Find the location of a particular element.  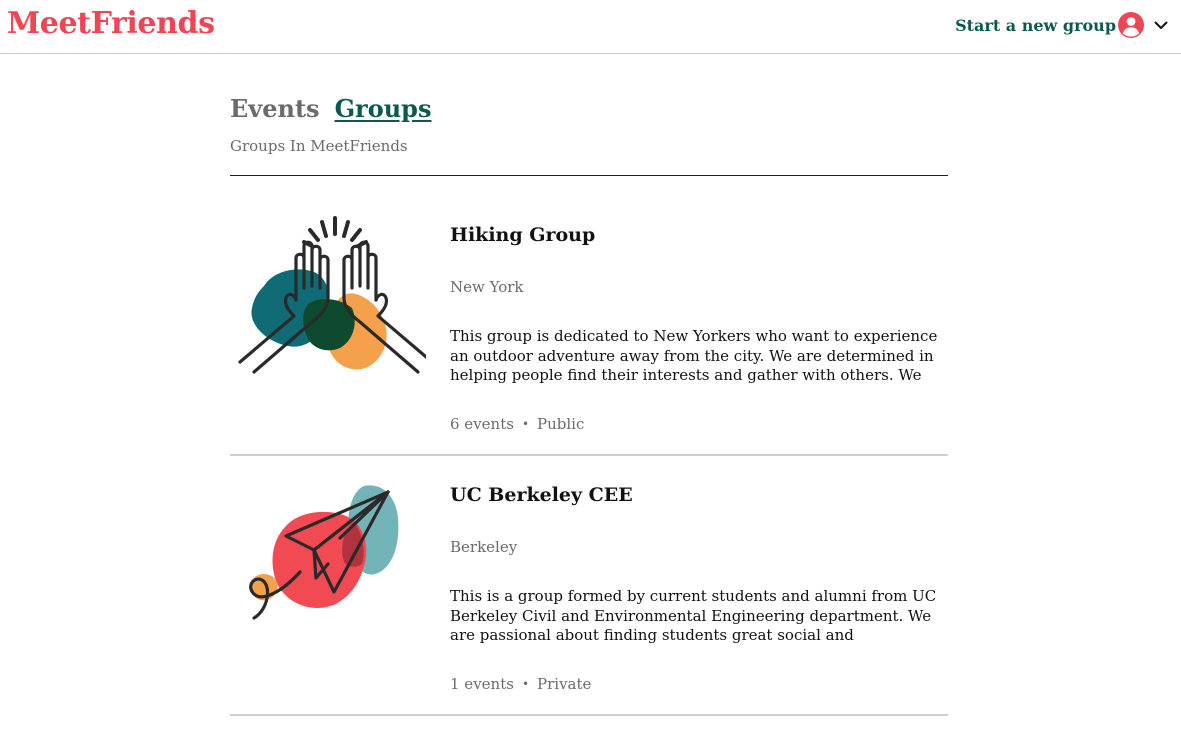

user-circle-icon is located at coordinates (1131, 25).